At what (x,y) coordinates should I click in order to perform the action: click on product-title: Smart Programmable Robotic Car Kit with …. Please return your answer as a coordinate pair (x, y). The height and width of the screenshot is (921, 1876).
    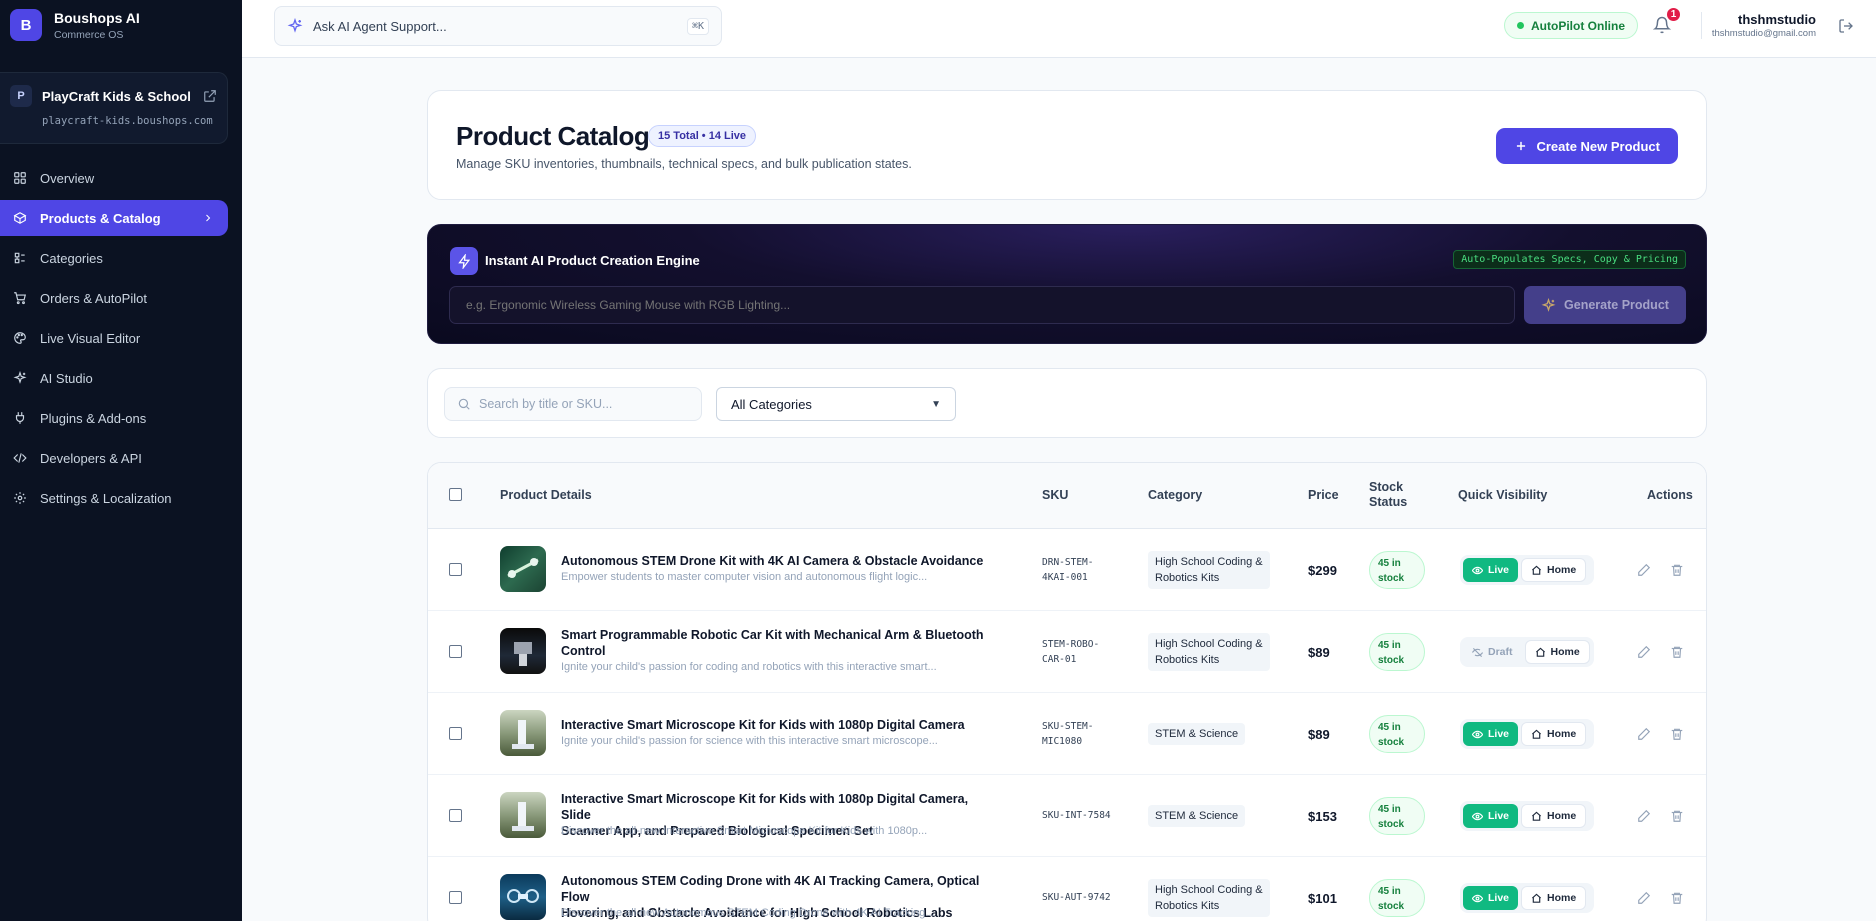
    Looking at the image, I should click on (781, 643).